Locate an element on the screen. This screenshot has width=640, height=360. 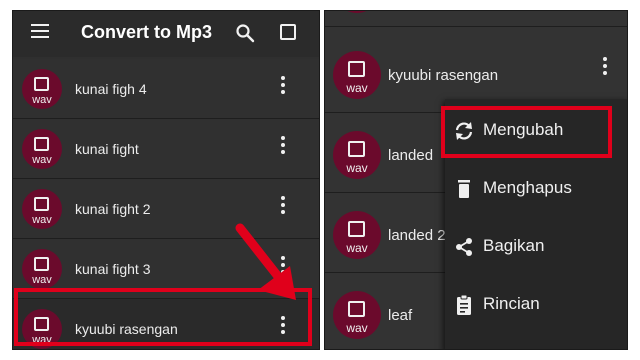
list-item: wav kunai figh 4 is located at coordinates (166, 89).